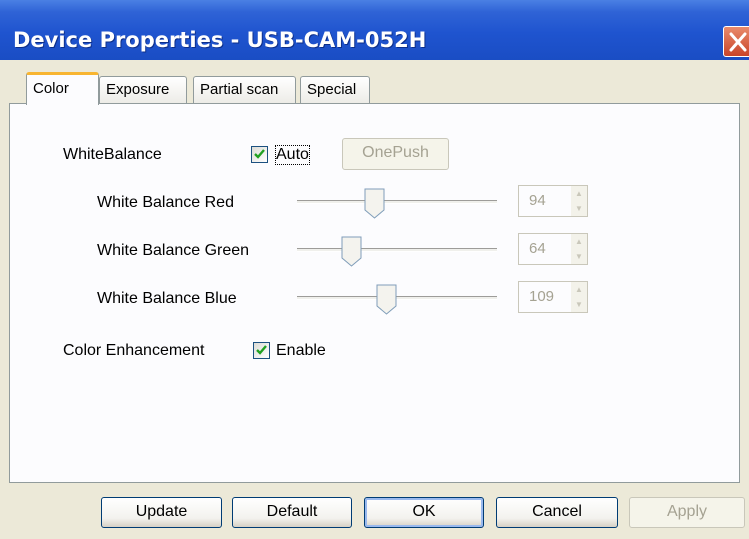 Image resolution: width=749 pixels, height=539 pixels. I want to click on color-enhancement-label: Color Enhancement, so click(134, 350).